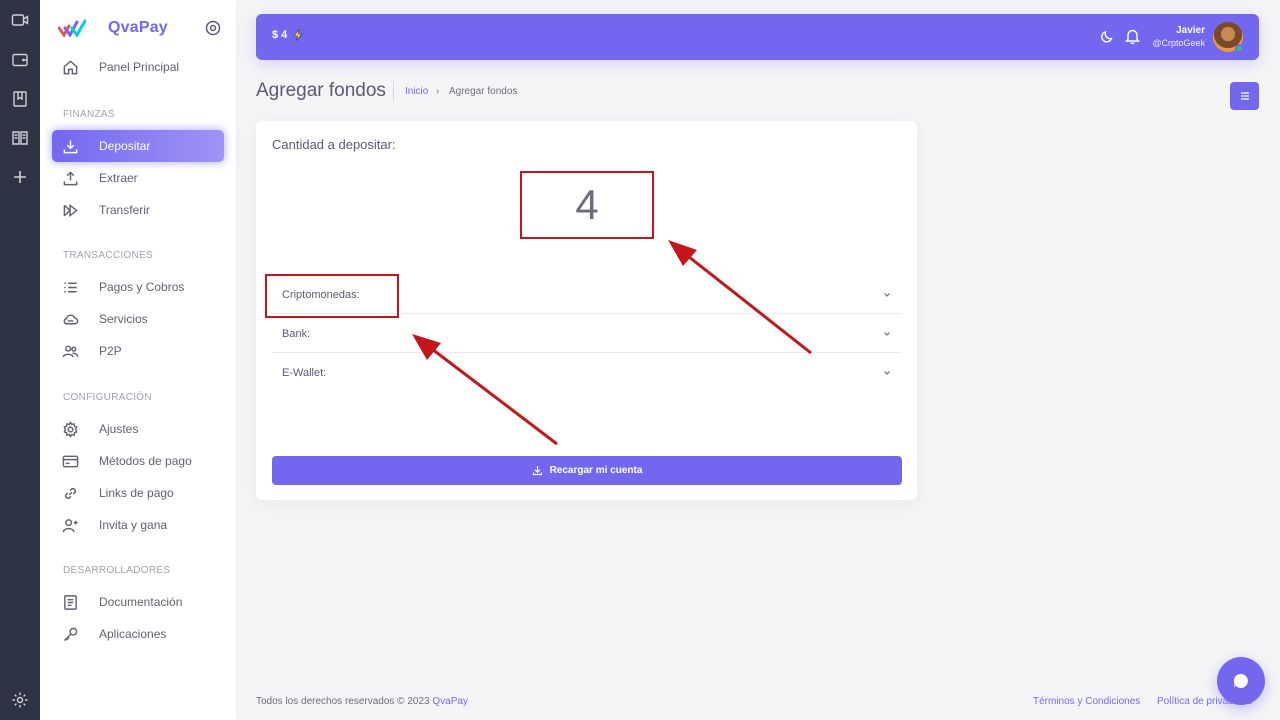 This screenshot has height=720, width=1280. Describe the element at coordinates (20, 99) in the screenshot. I see `bookmark-icon` at that location.